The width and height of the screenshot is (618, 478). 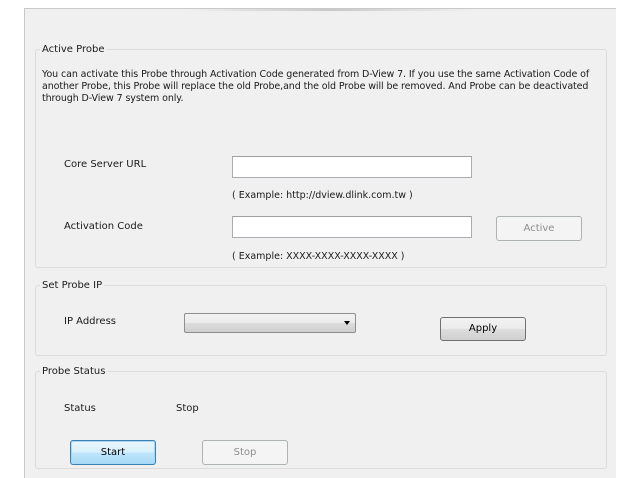 I want to click on active-button: Active, so click(x=539, y=228).